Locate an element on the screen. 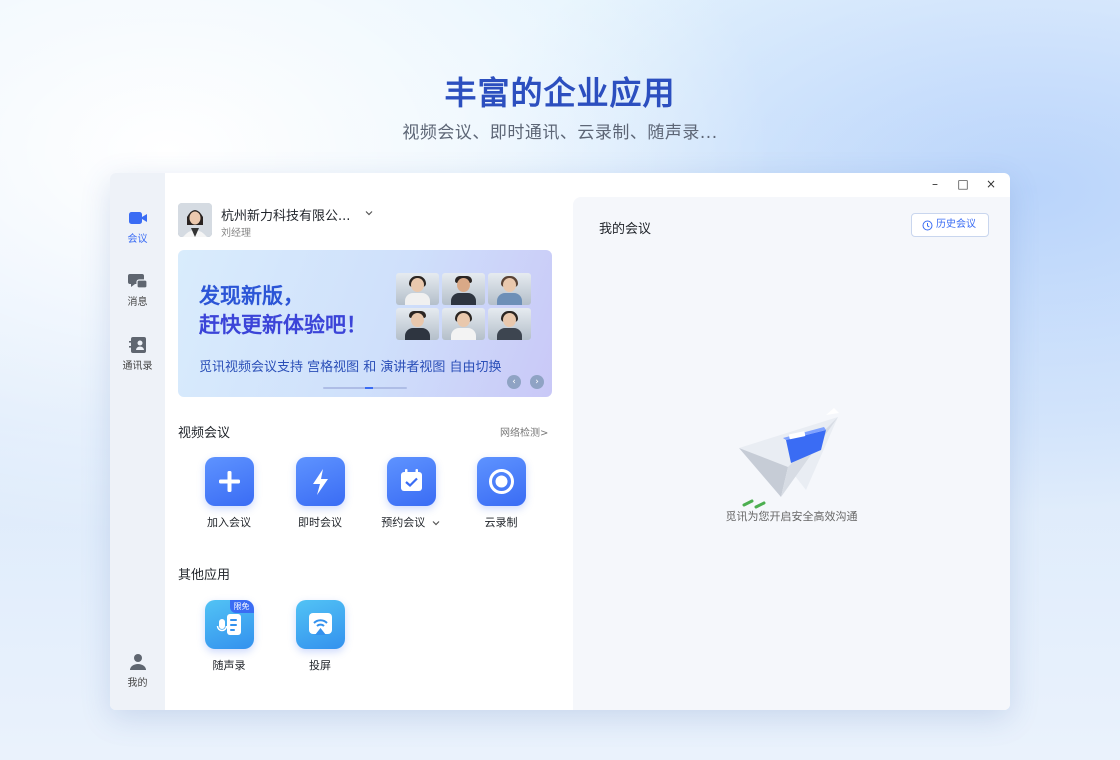  sidebar: 会议 消息 通讯录 我的 is located at coordinates (137, 441).